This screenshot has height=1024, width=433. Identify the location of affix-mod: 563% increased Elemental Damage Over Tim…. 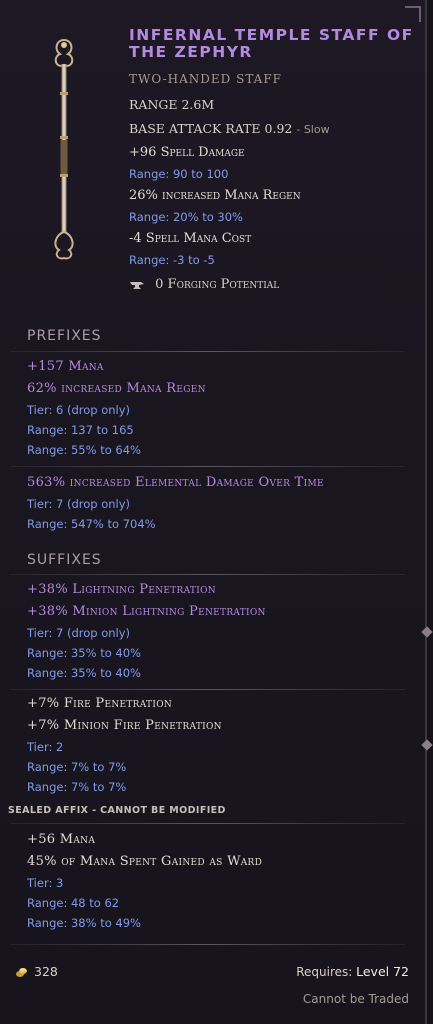
(175, 482).